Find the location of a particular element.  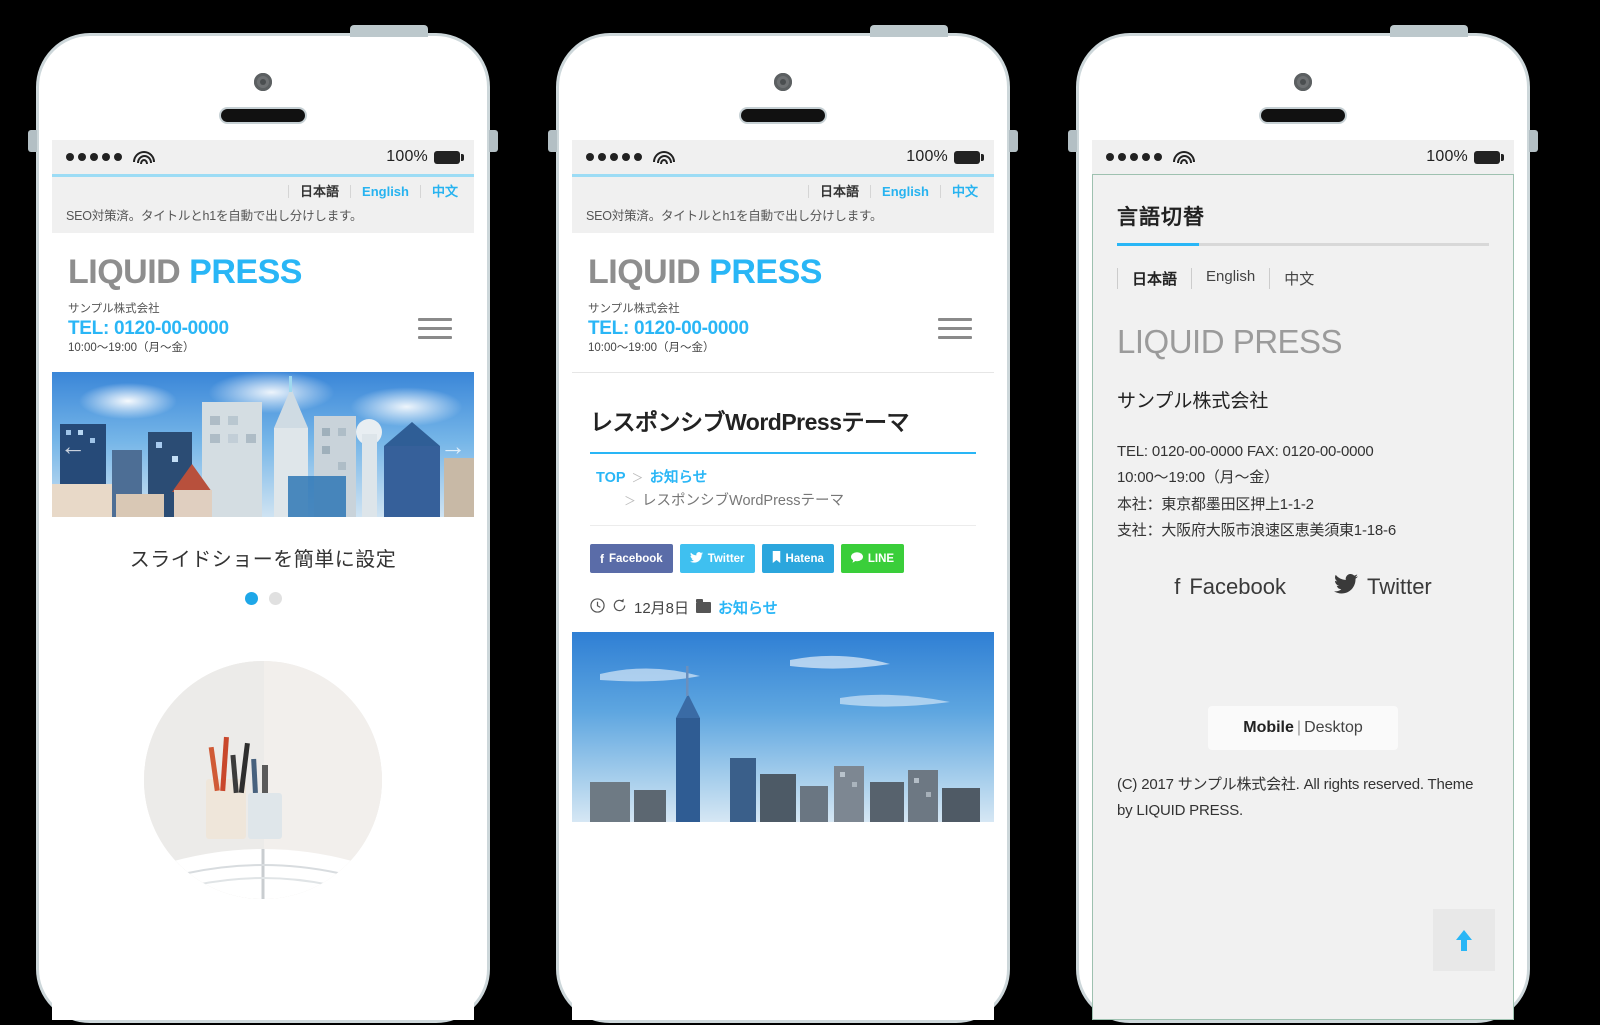

share-hatena-button: Hatena is located at coordinates (797, 559).